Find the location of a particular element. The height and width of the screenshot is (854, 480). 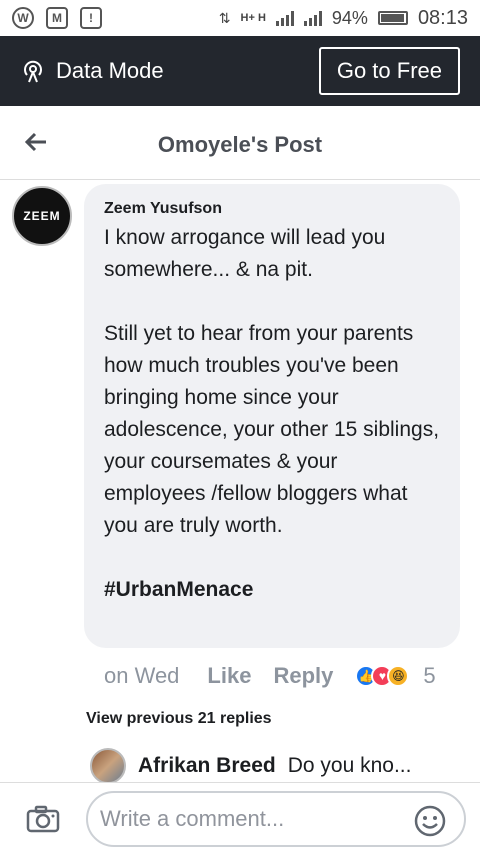

battery-icon is located at coordinates (392, 18).